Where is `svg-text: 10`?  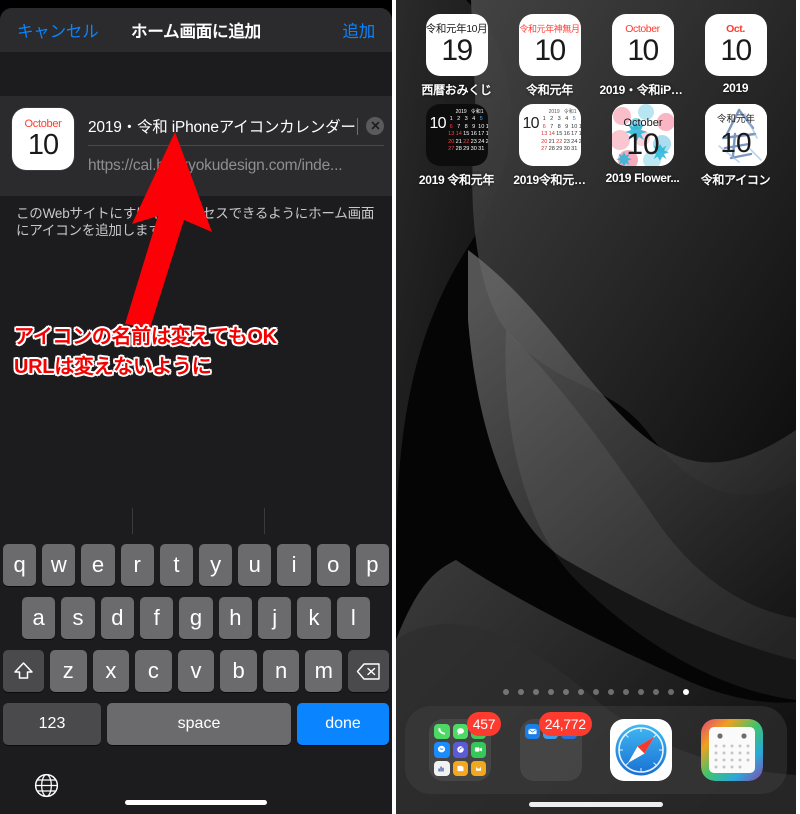
svg-text: 10 is located at coordinates (642, 144).